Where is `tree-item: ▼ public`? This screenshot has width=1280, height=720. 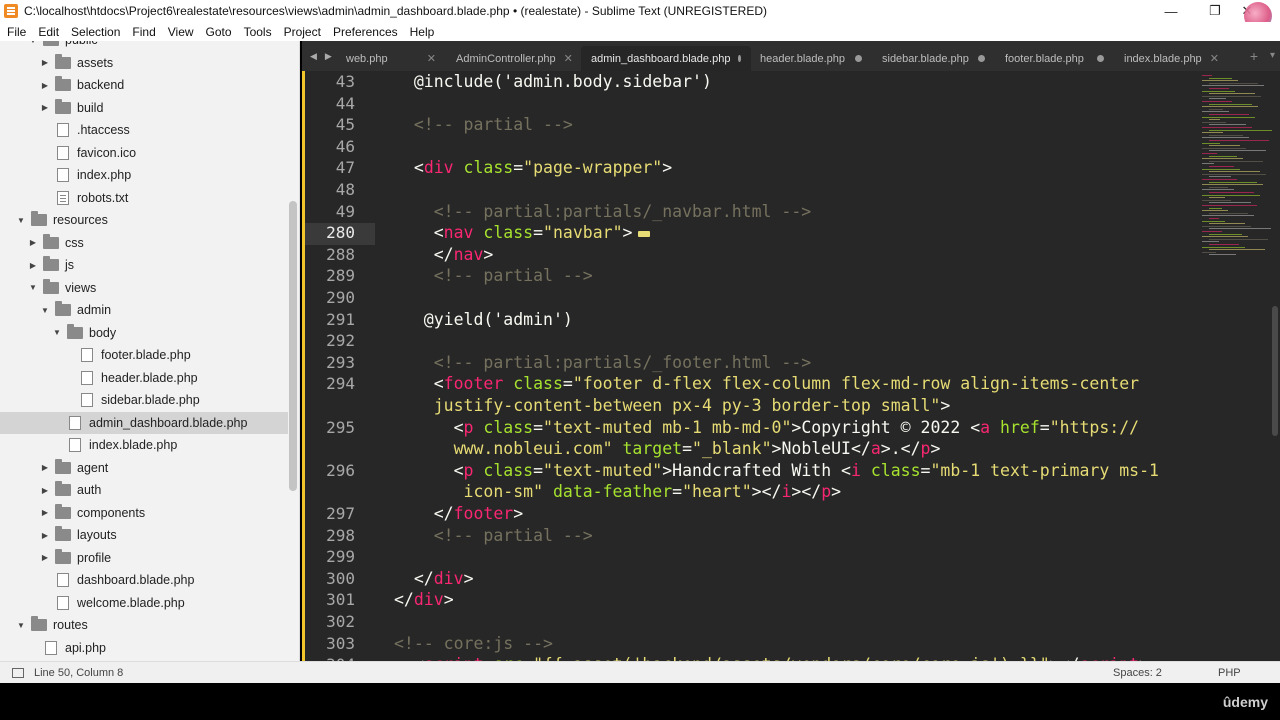 tree-item: ▼ public is located at coordinates (144, 46).